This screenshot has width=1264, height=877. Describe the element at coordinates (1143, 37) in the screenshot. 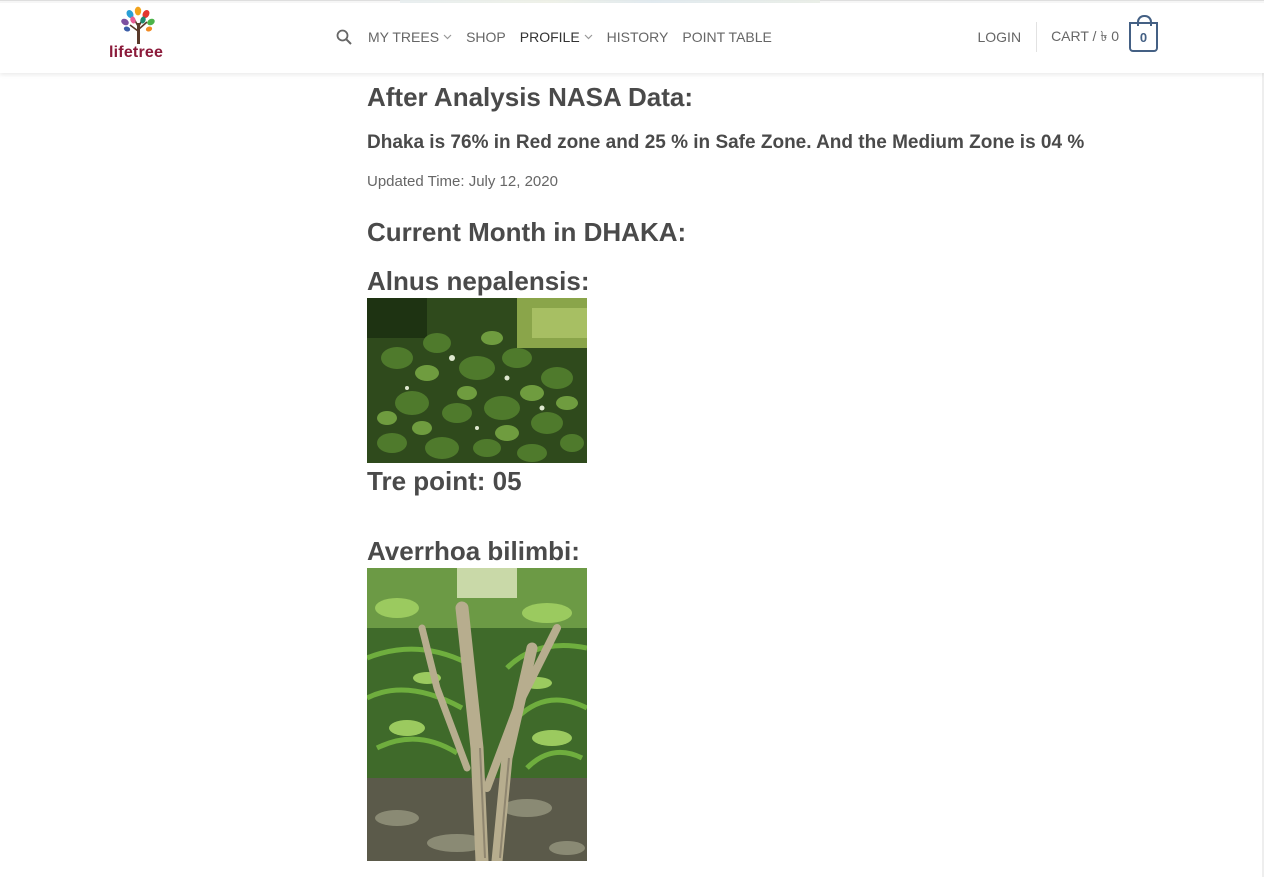

I see `cart-count: 0` at that location.